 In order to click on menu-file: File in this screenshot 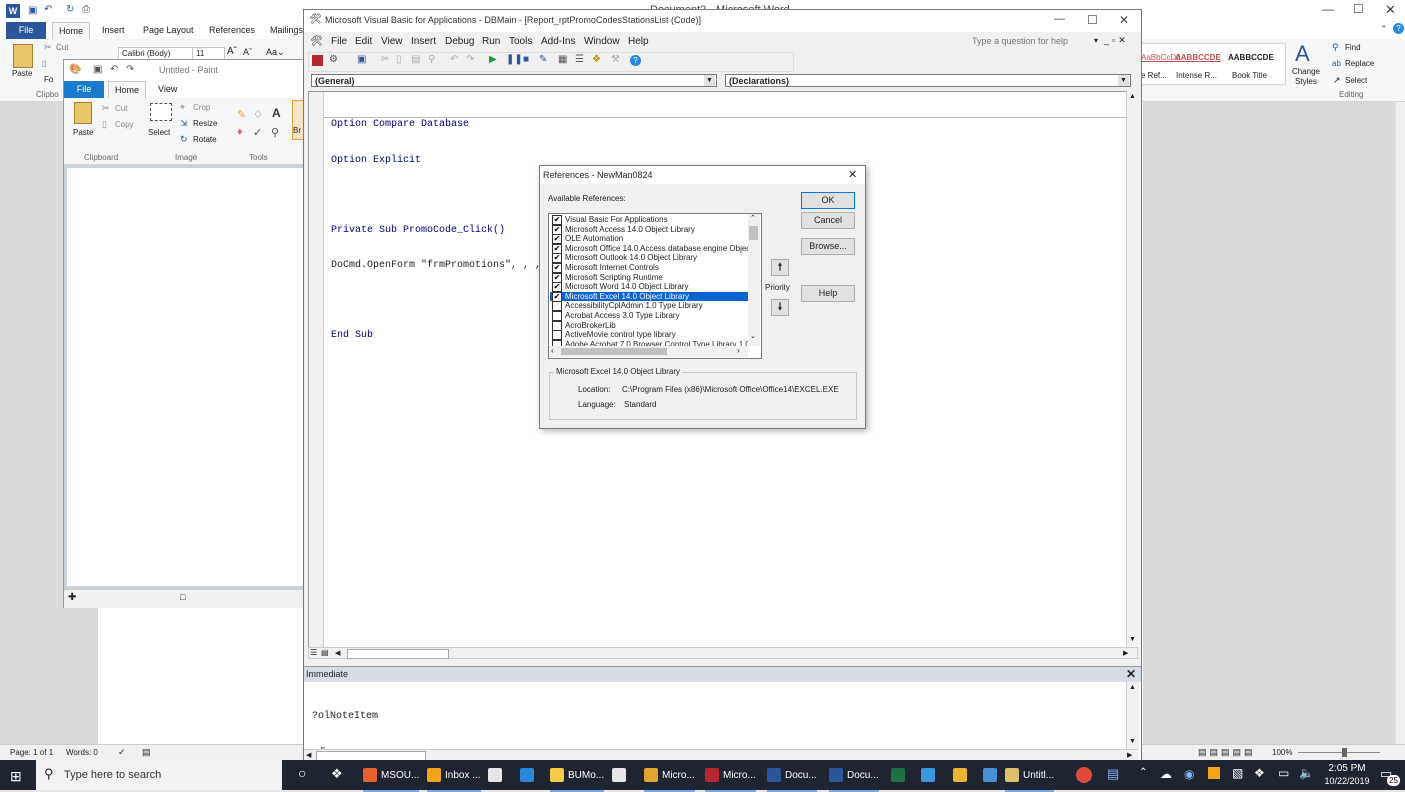, I will do `click(339, 41)`.